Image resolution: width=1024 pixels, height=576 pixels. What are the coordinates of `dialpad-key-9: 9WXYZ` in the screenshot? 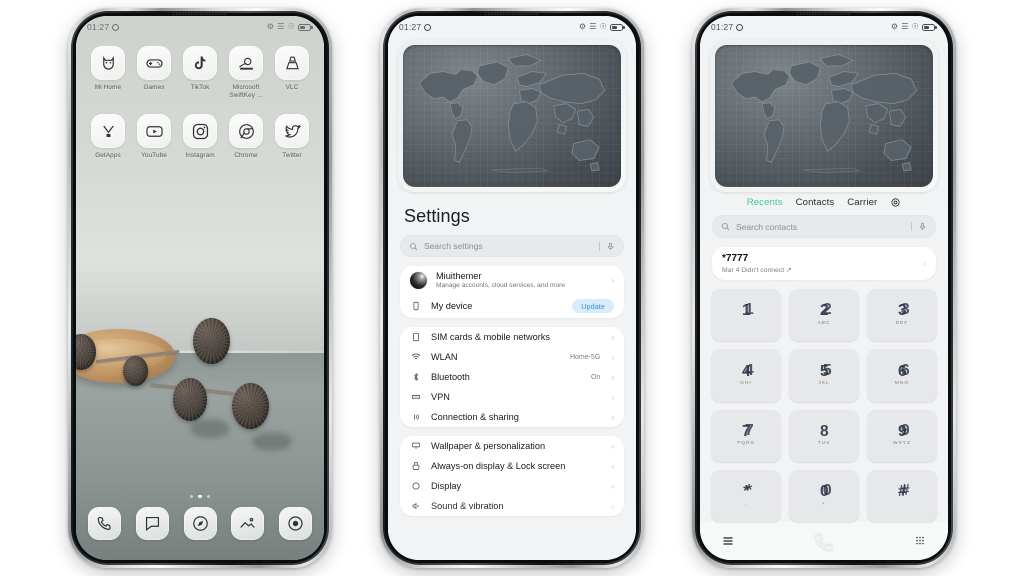 It's located at (902, 435).